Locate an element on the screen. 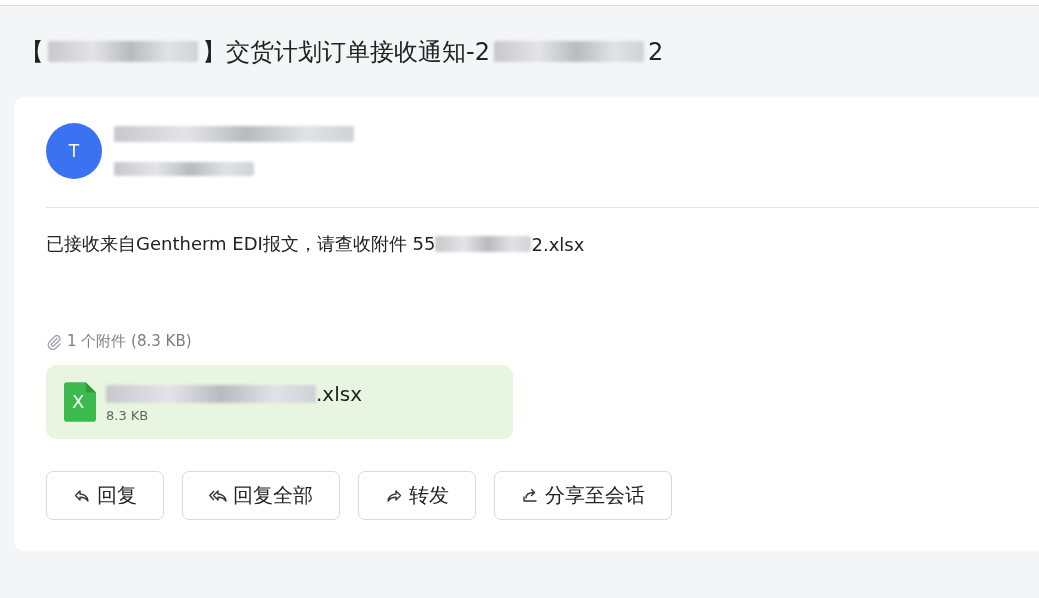 The image size is (1039, 598). attachment-card: X .xlsx 8.3 KB is located at coordinates (279, 402).